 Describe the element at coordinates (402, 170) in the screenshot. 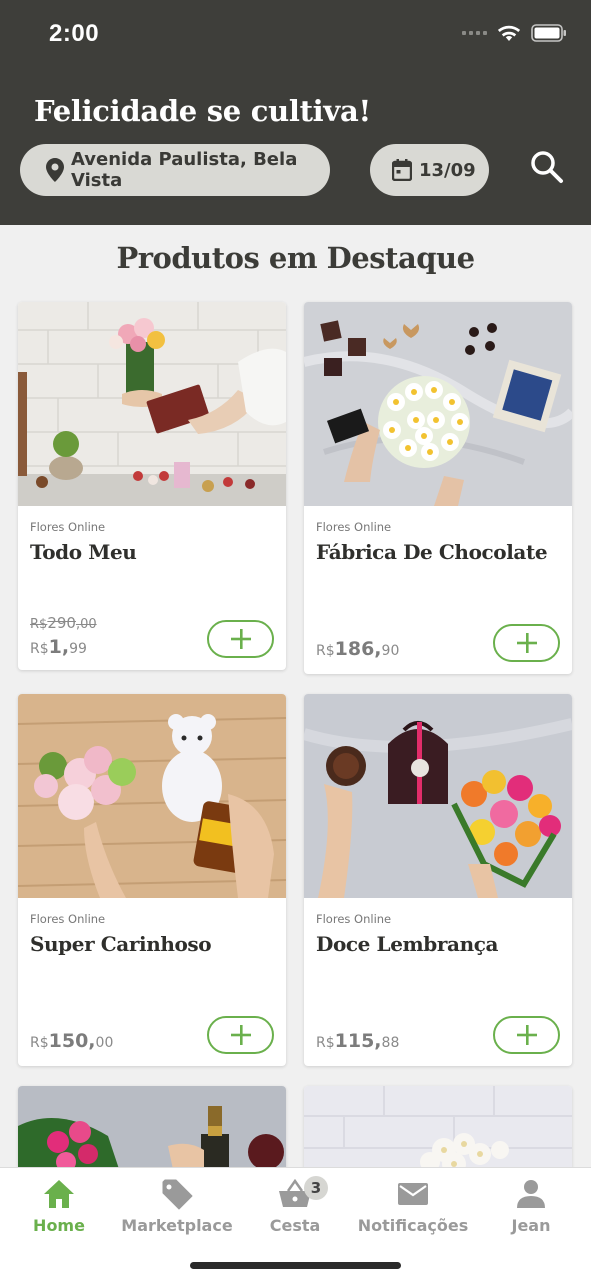

I see `calendar-icon` at that location.